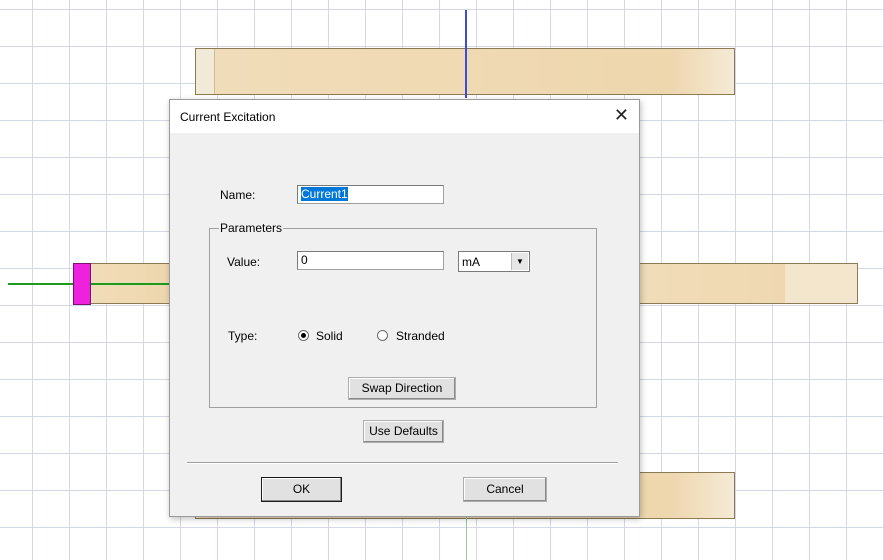 The width and height of the screenshot is (884, 560). Describe the element at coordinates (505, 489) in the screenshot. I see `cancel-button: Cancel` at that location.